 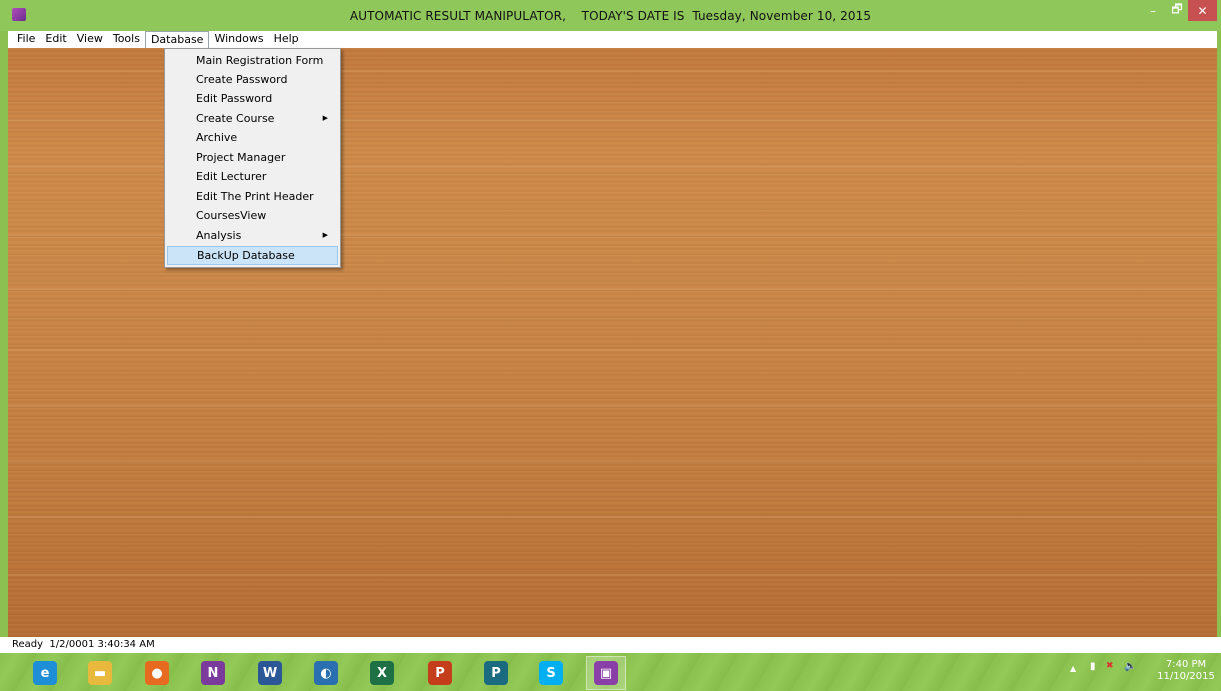 I want to click on battery-icon: ▮, so click(x=1093, y=666).